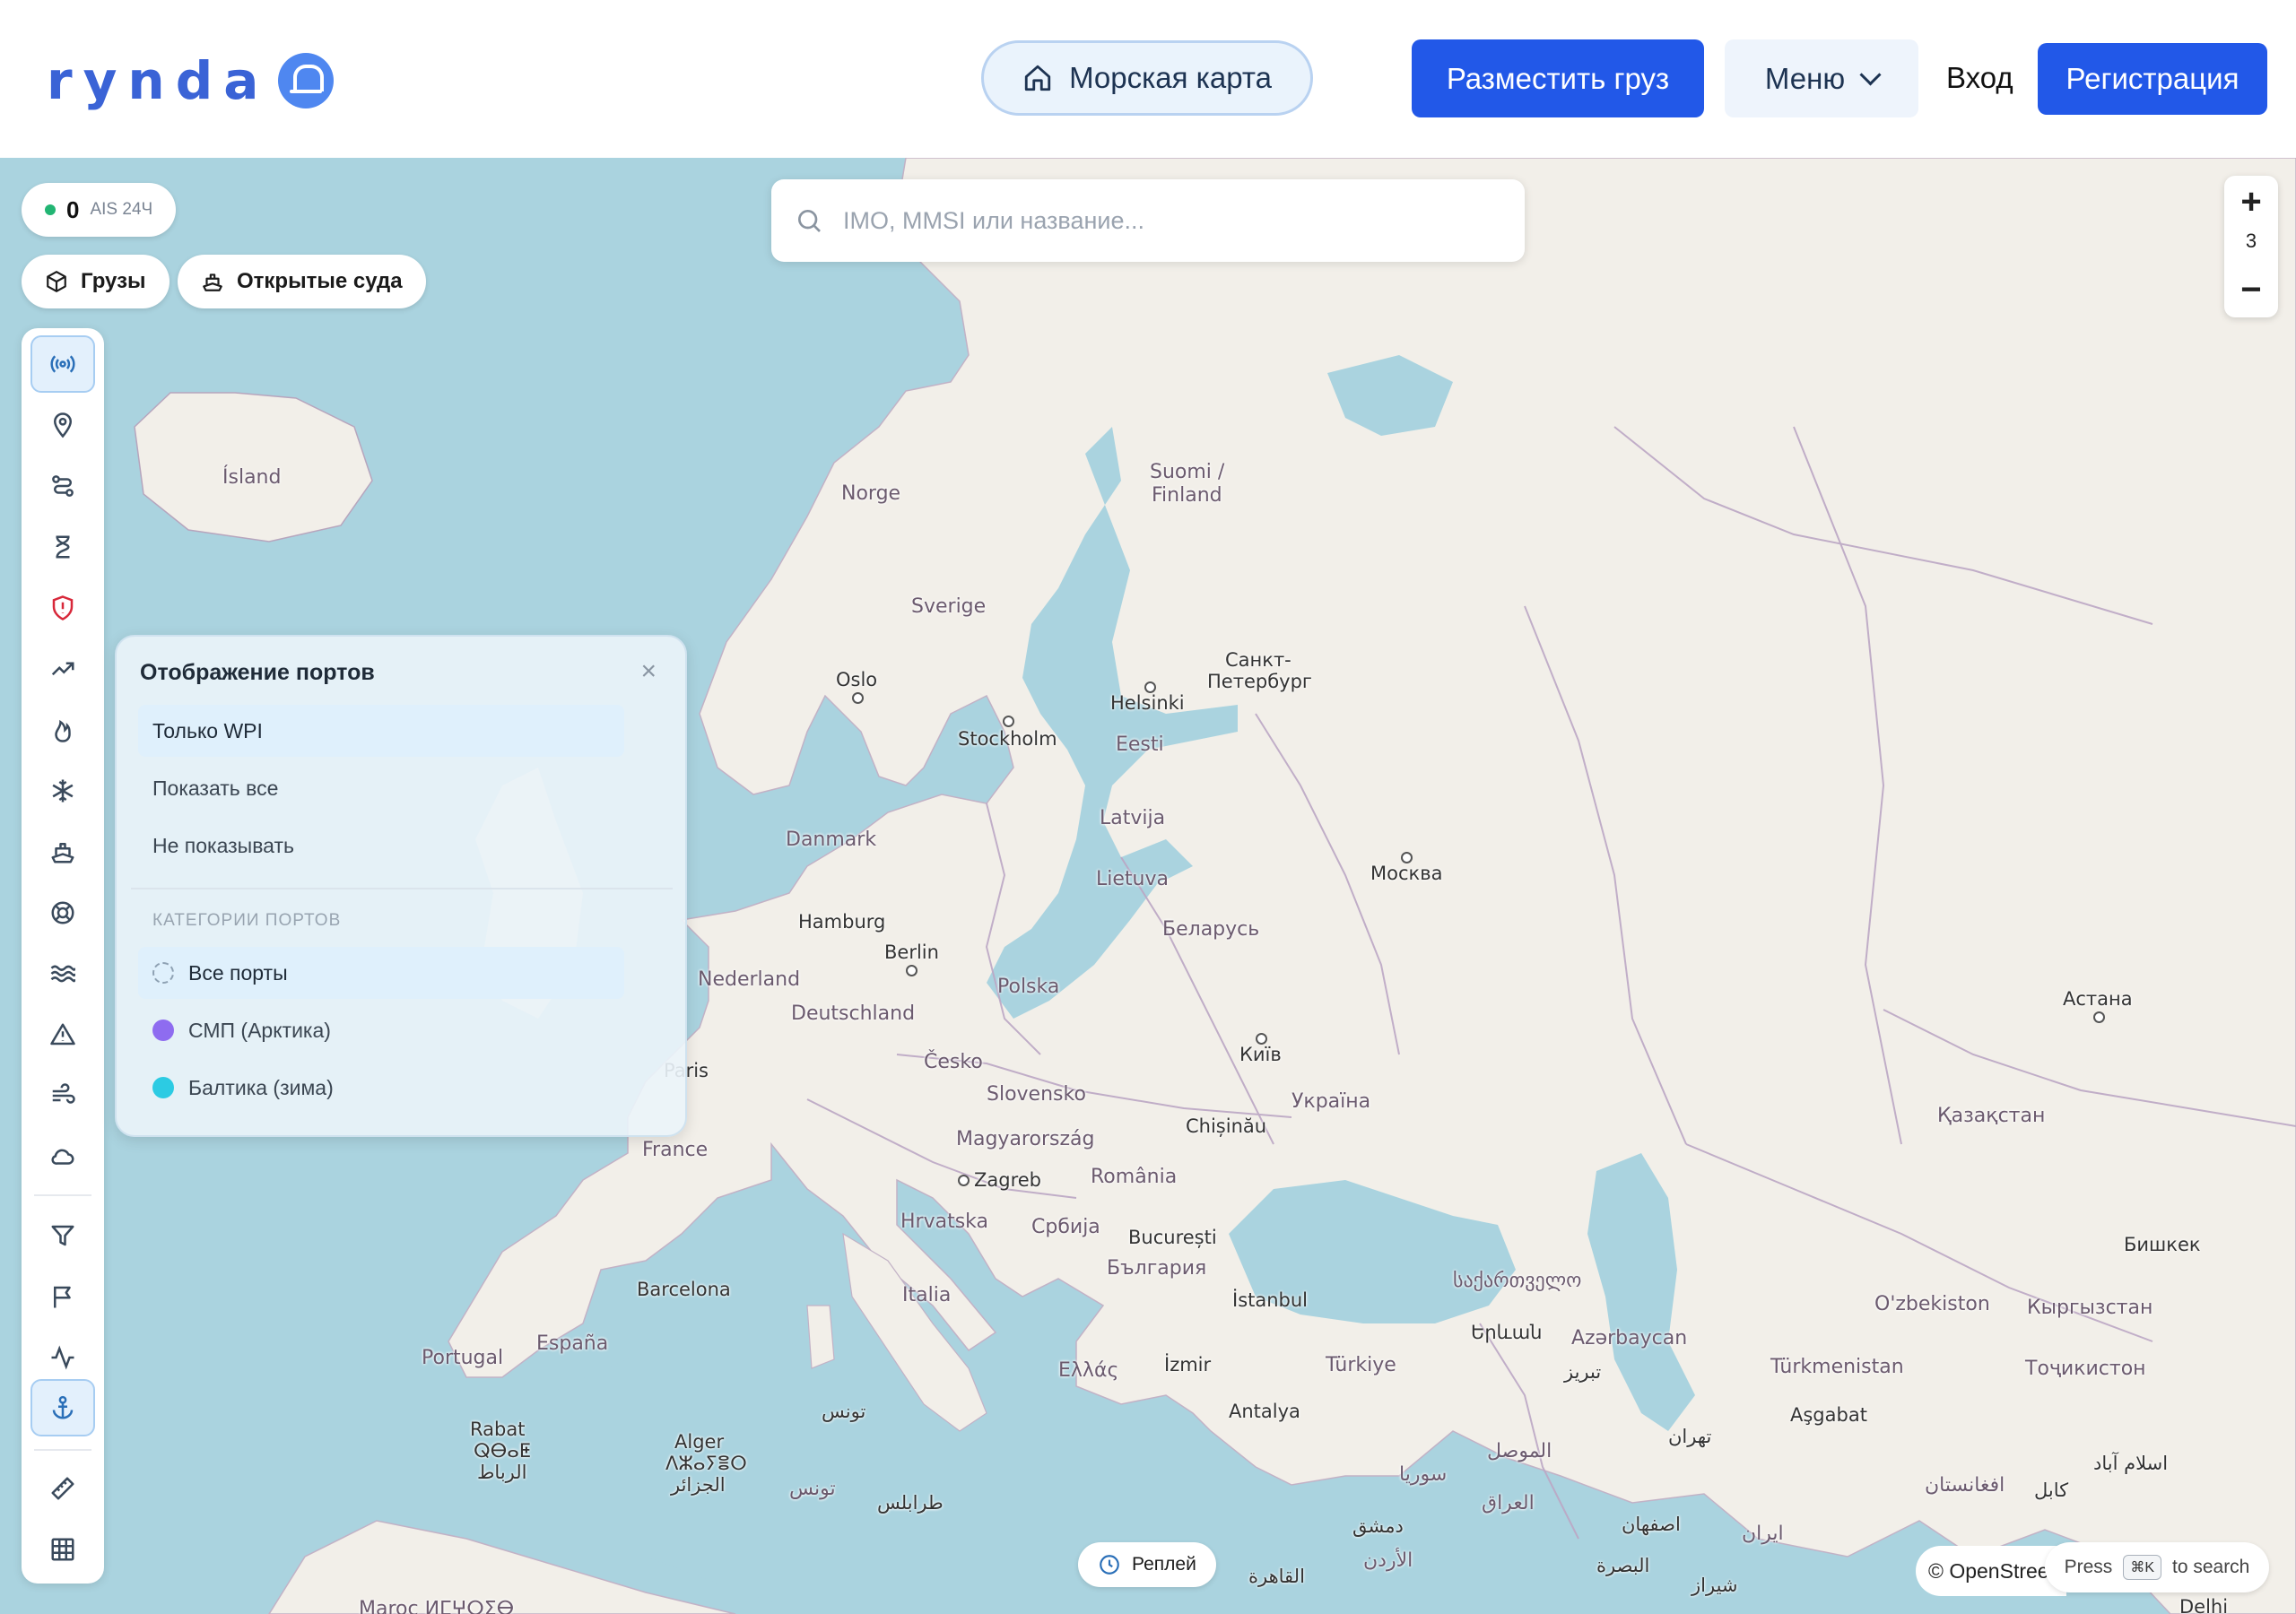 The width and height of the screenshot is (2296, 1614). I want to click on cargo-chip-label: Грузы, so click(113, 281).